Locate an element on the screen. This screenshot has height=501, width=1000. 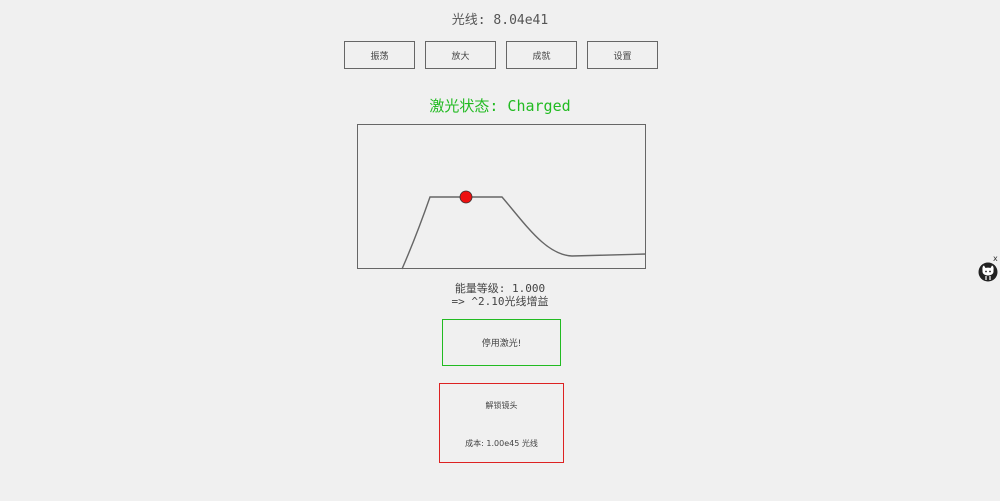
toggle-laser-button: 停用激光! is located at coordinates (501, 342).